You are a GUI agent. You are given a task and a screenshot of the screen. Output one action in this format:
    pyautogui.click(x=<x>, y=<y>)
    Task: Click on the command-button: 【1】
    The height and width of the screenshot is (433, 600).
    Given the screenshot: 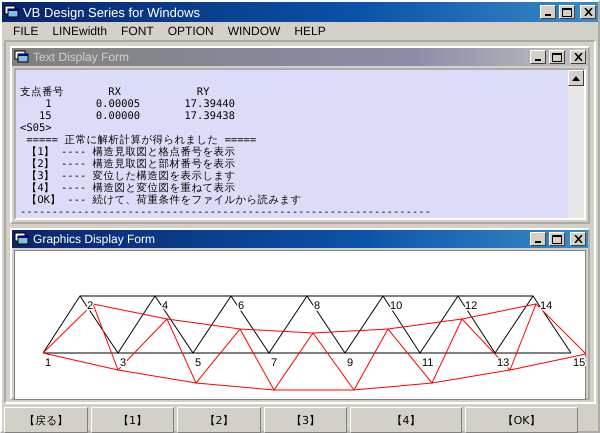 What is the action you would take?
    pyautogui.click(x=132, y=420)
    